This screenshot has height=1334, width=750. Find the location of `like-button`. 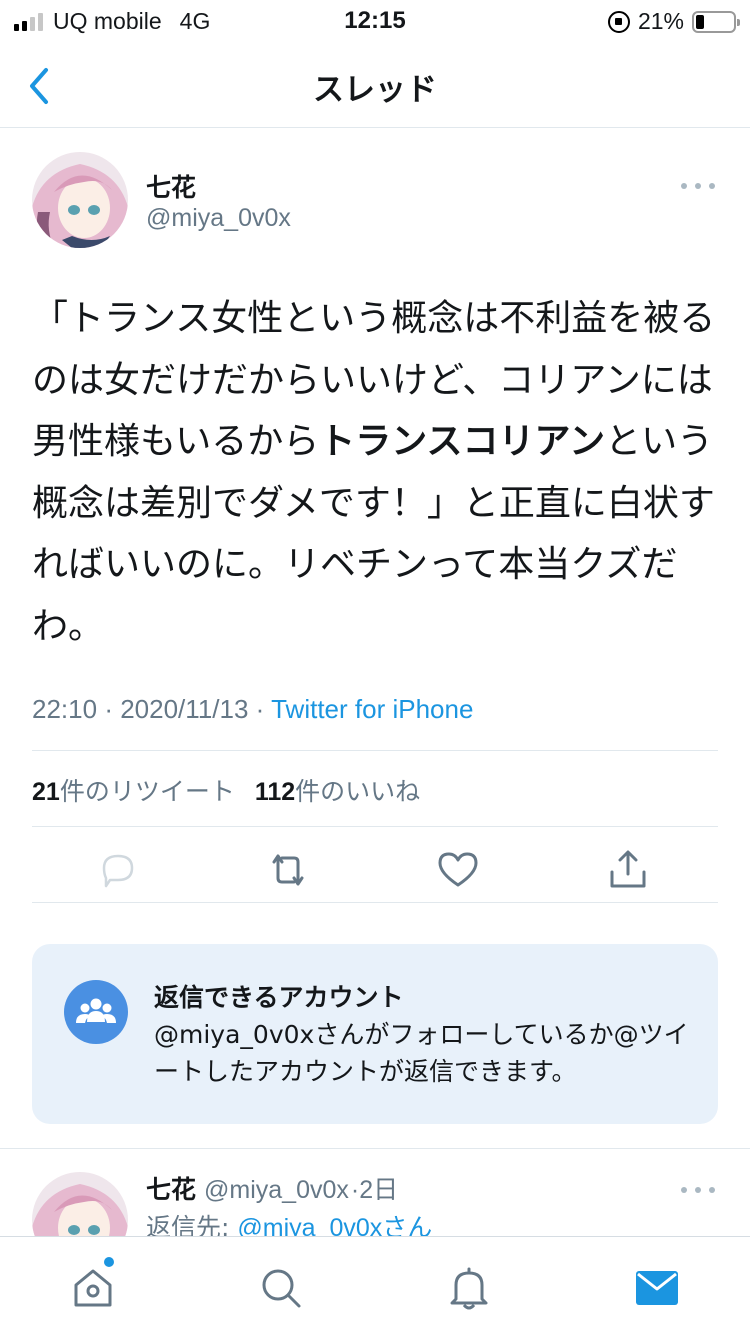

like-button is located at coordinates (458, 870).